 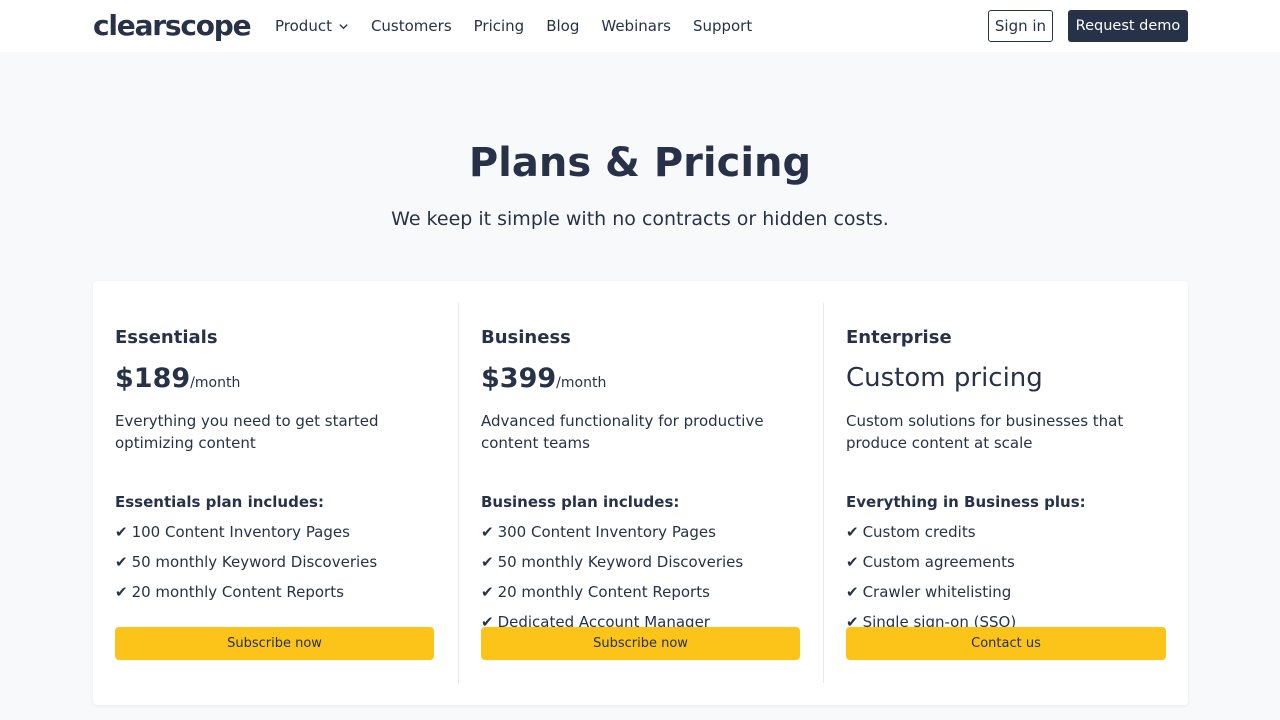 I want to click on feature-item: ✔ Crawler whitelisting, so click(x=931, y=596).